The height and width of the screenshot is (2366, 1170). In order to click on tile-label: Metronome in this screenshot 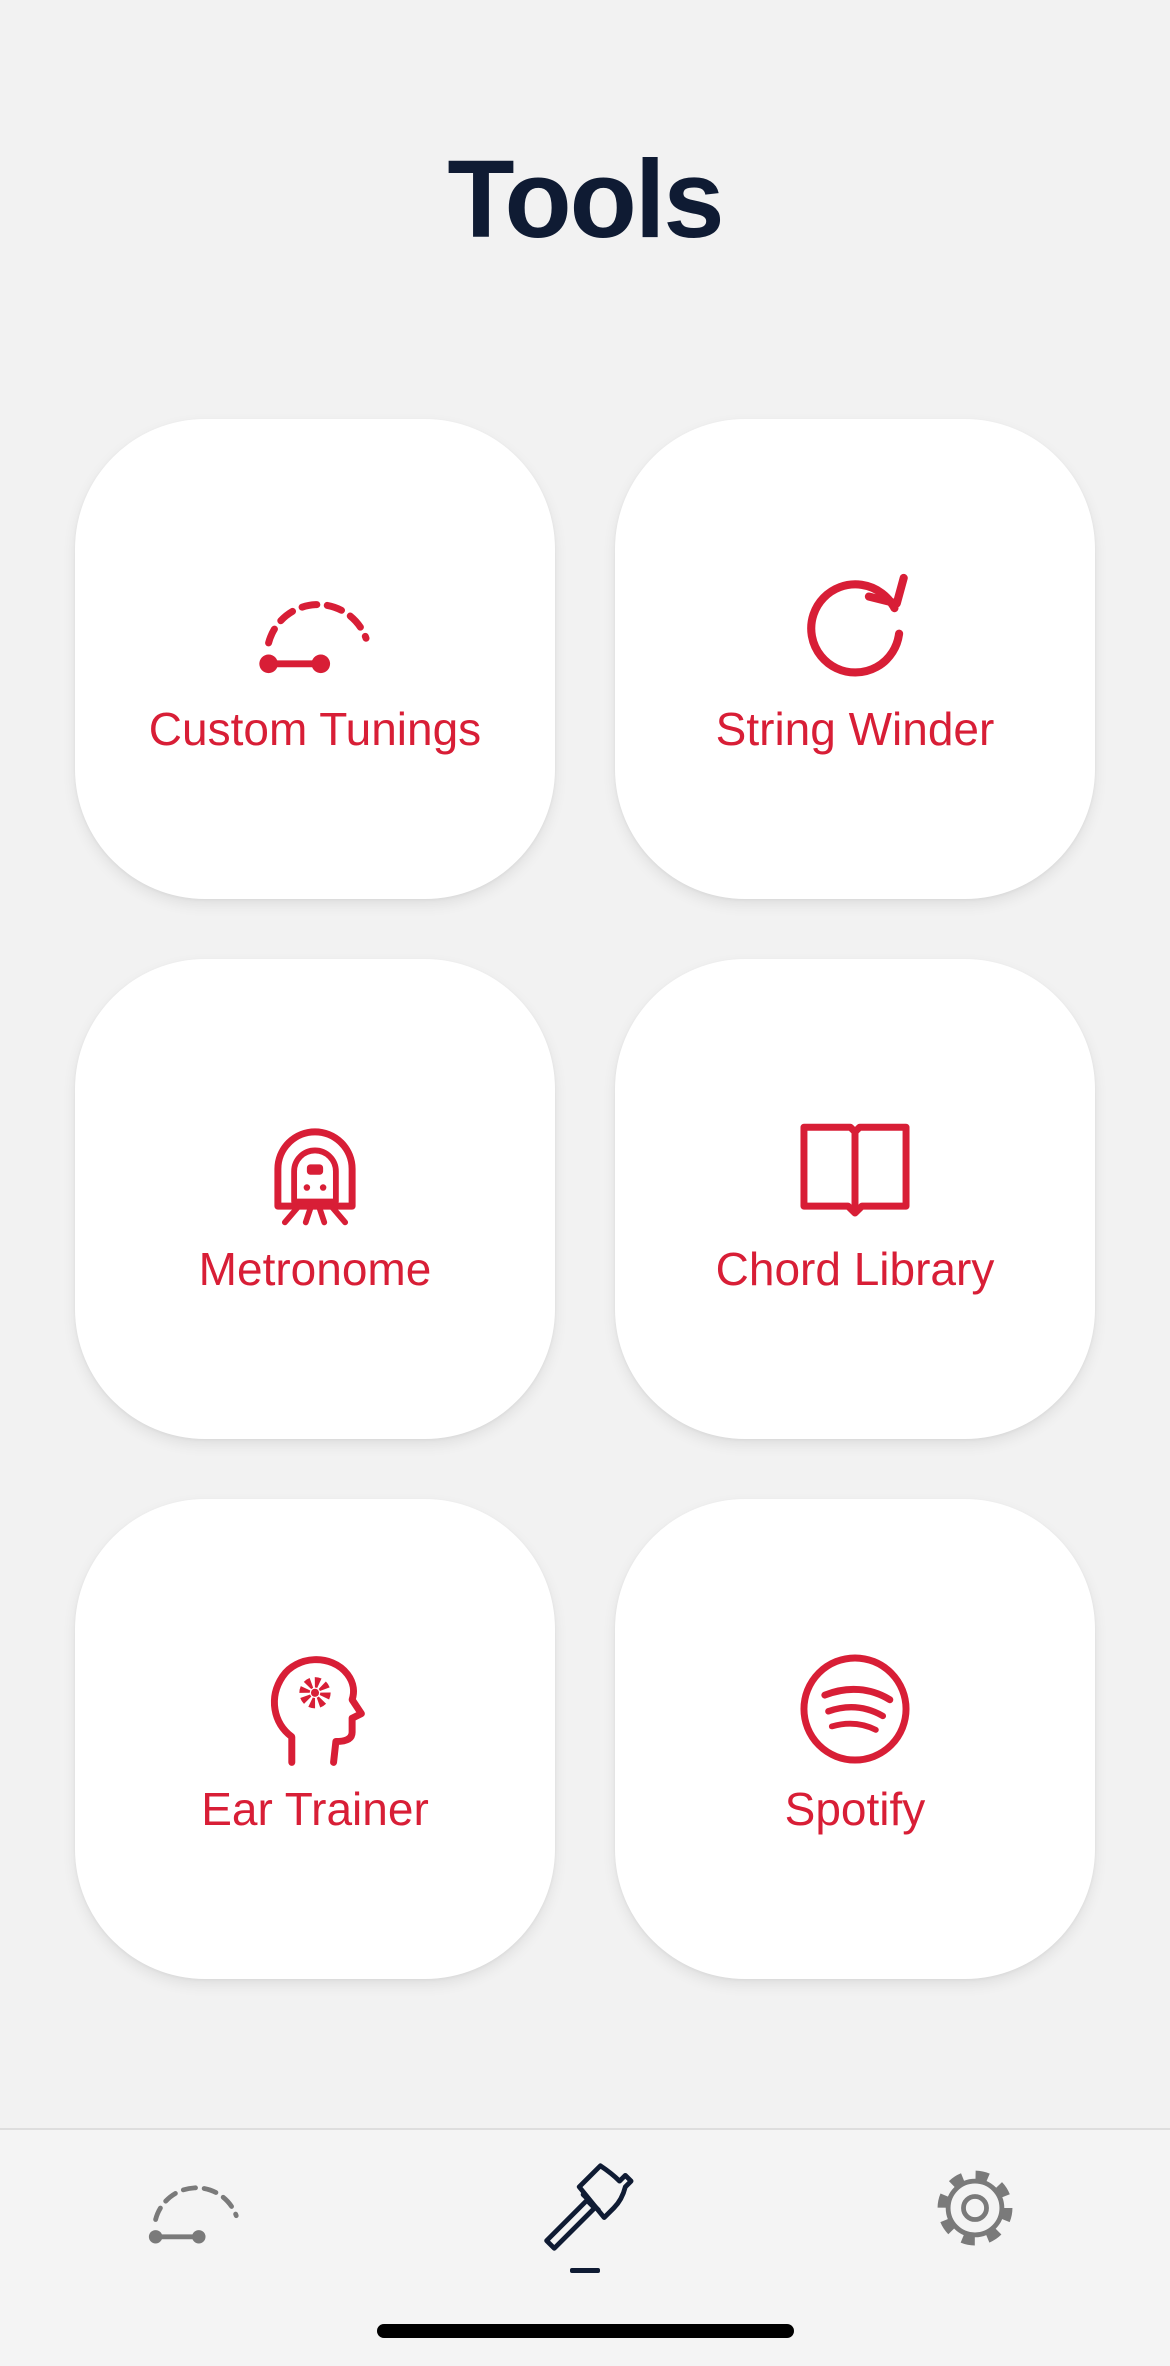, I will do `click(315, 1269)`.